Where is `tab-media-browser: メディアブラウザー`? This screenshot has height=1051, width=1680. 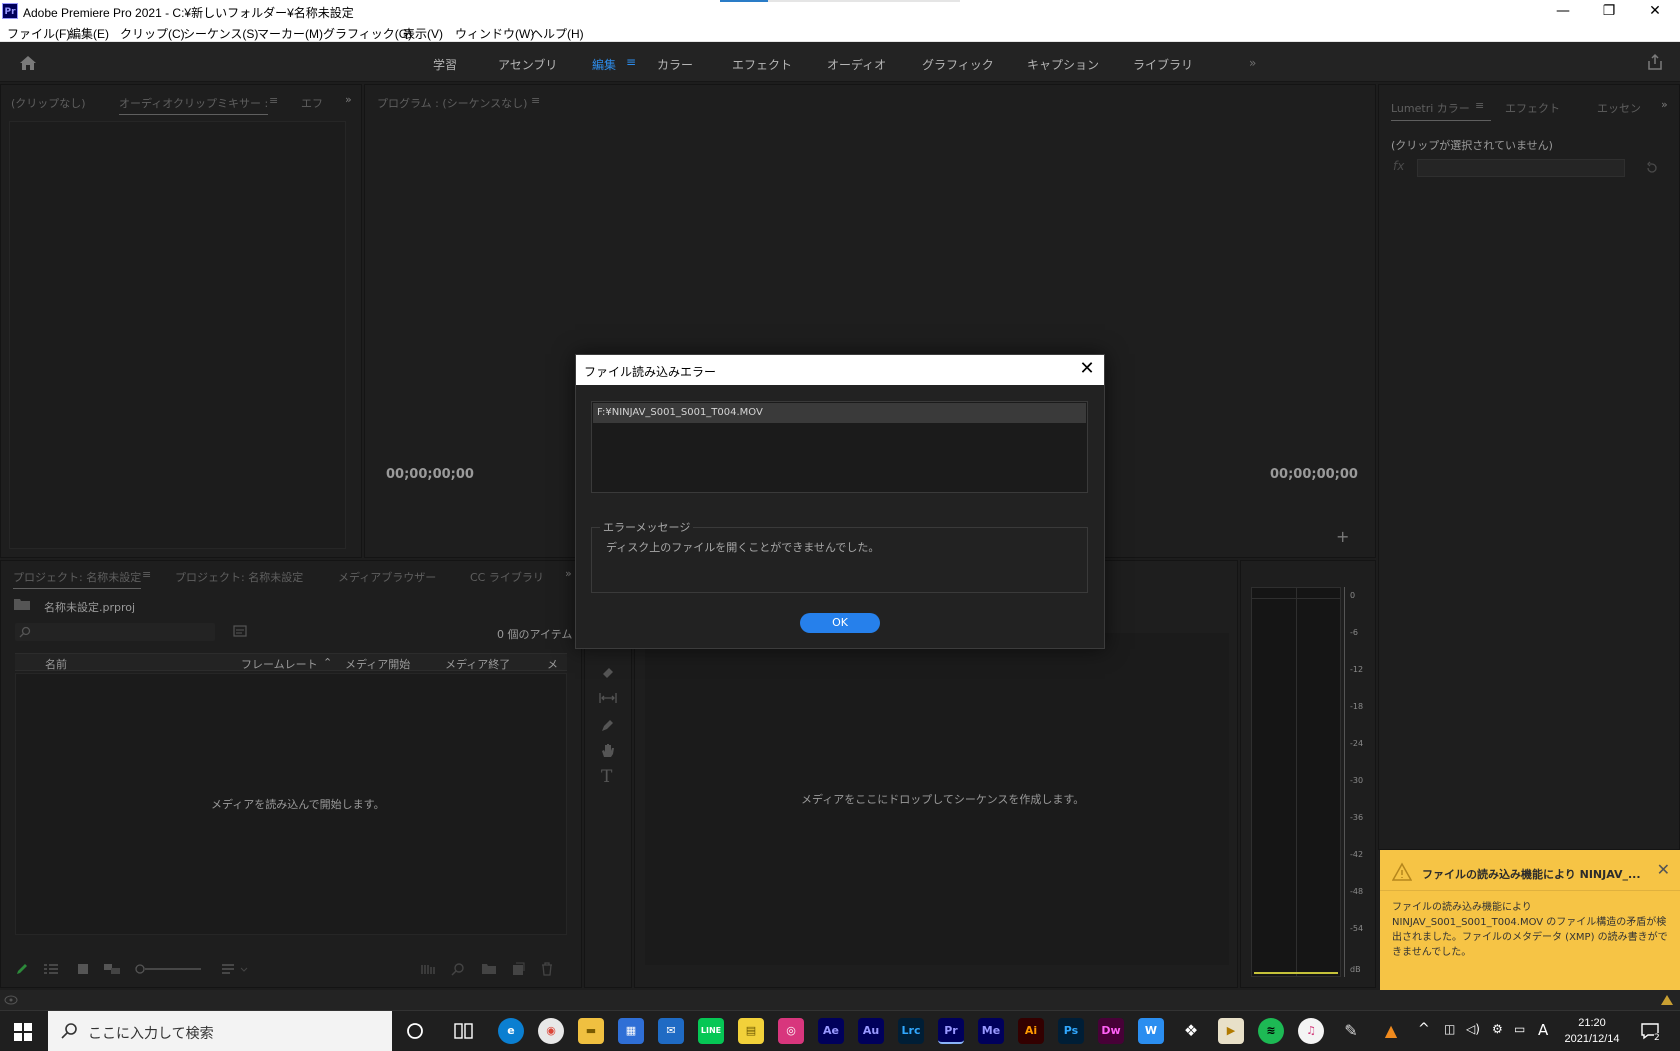 tab-media-browser: メディアブラウザー is located at coordinates (387, 577).